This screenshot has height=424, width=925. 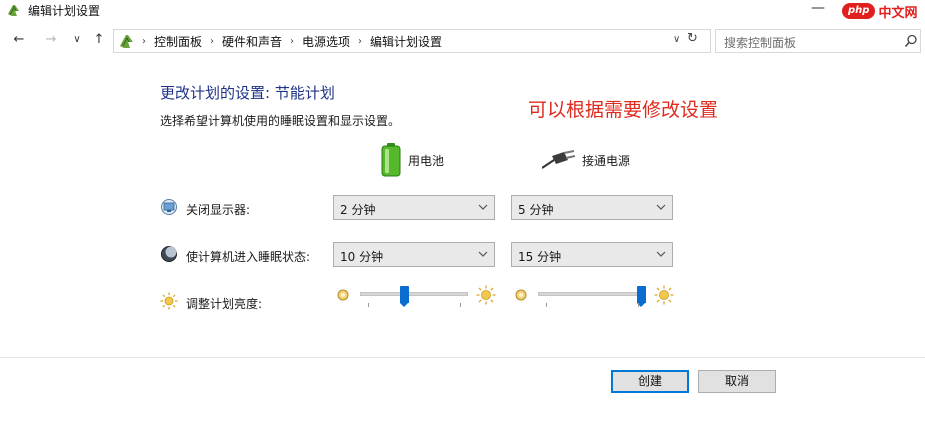 What do you see at coordinates (818, 41) in the screenshot?
I see `search-box: 搜索控制面板` at bounding box center [818, 41].